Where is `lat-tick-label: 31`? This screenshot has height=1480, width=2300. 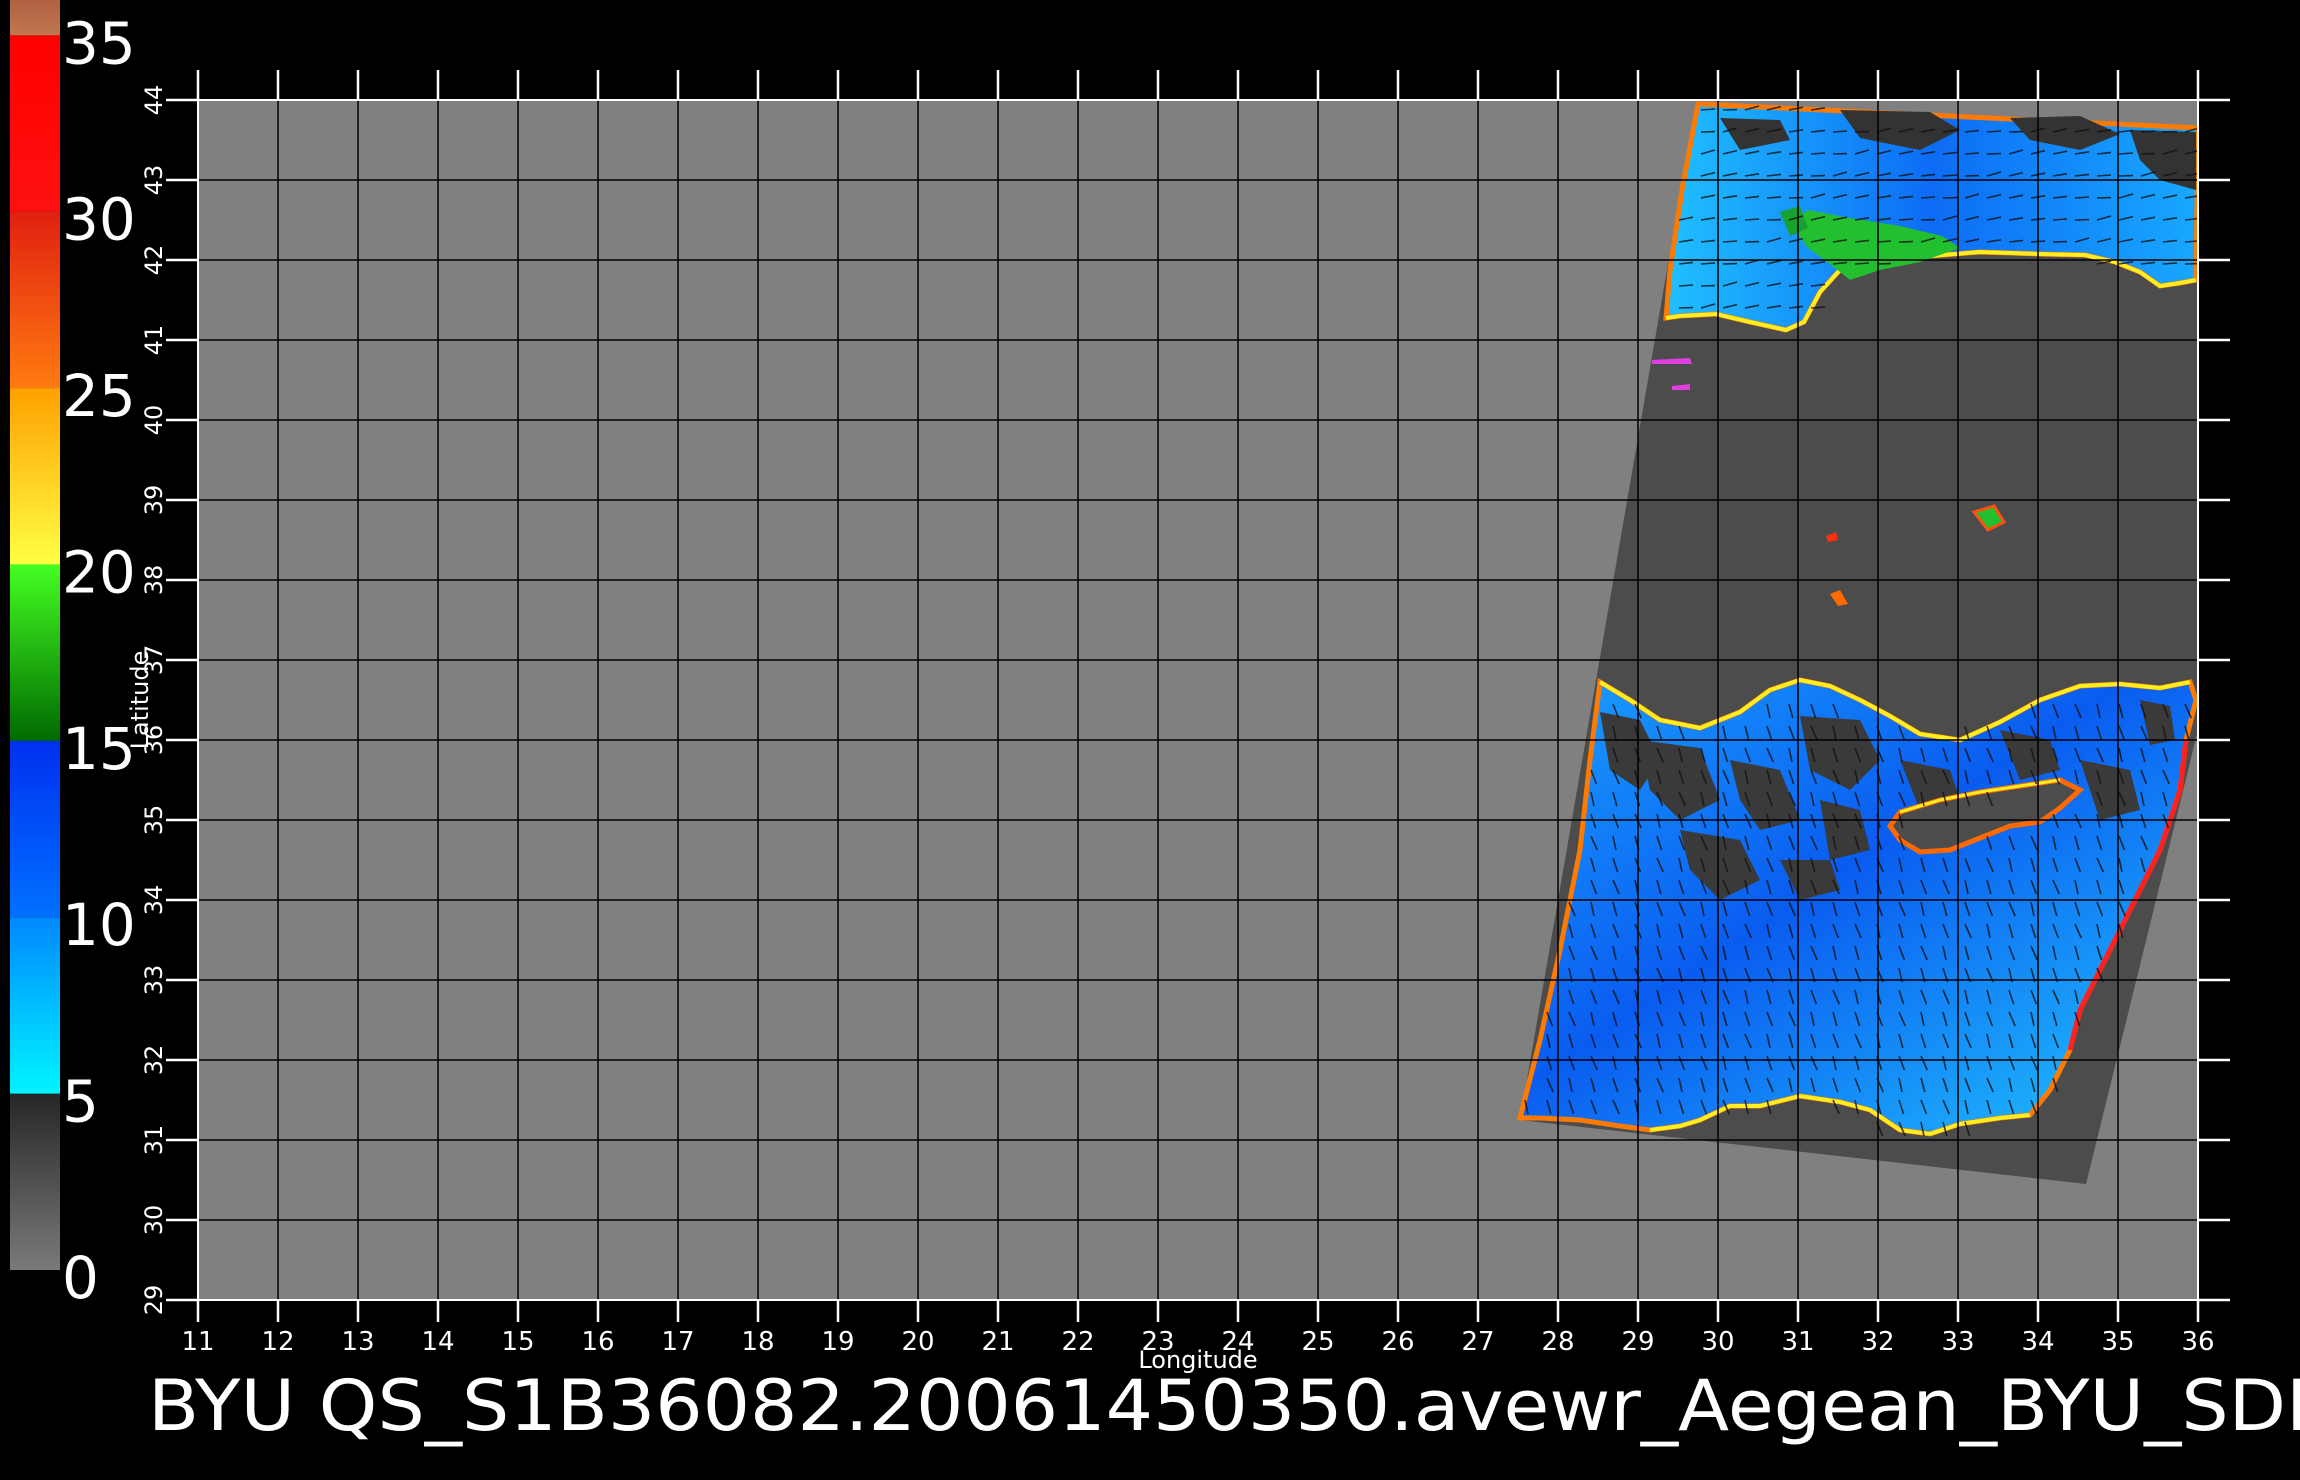
lat-tick-label: 31 is located at coordinates (154, 1140).